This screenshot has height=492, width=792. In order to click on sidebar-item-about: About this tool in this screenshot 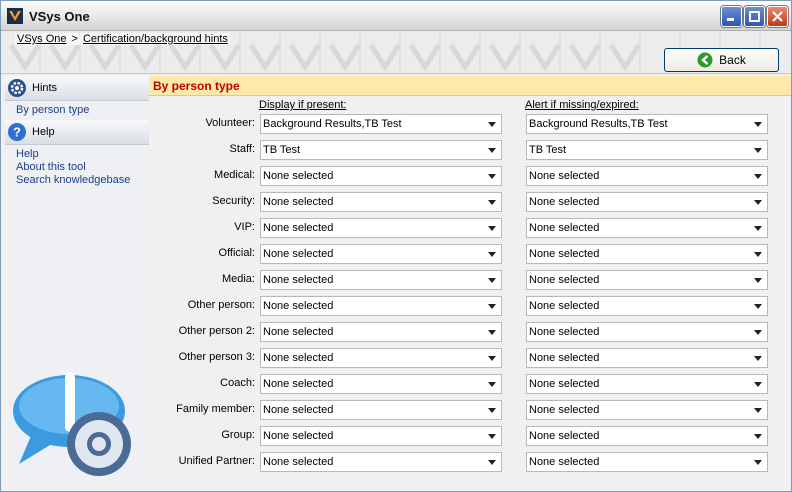, I will do `click(77, 167)`.